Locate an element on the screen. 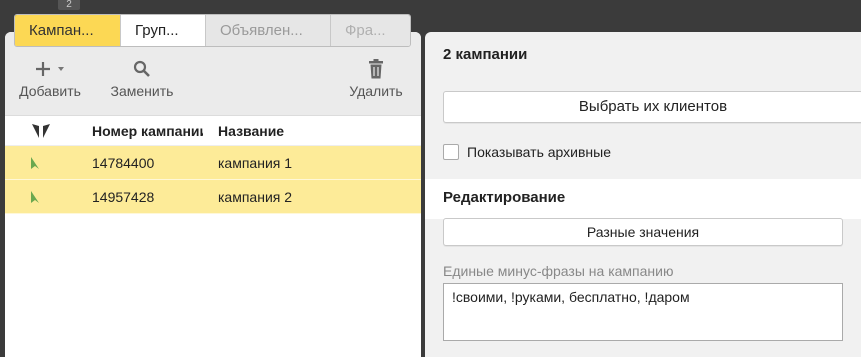  delete-button-label: Удалить is located at coordinates (376, 91).